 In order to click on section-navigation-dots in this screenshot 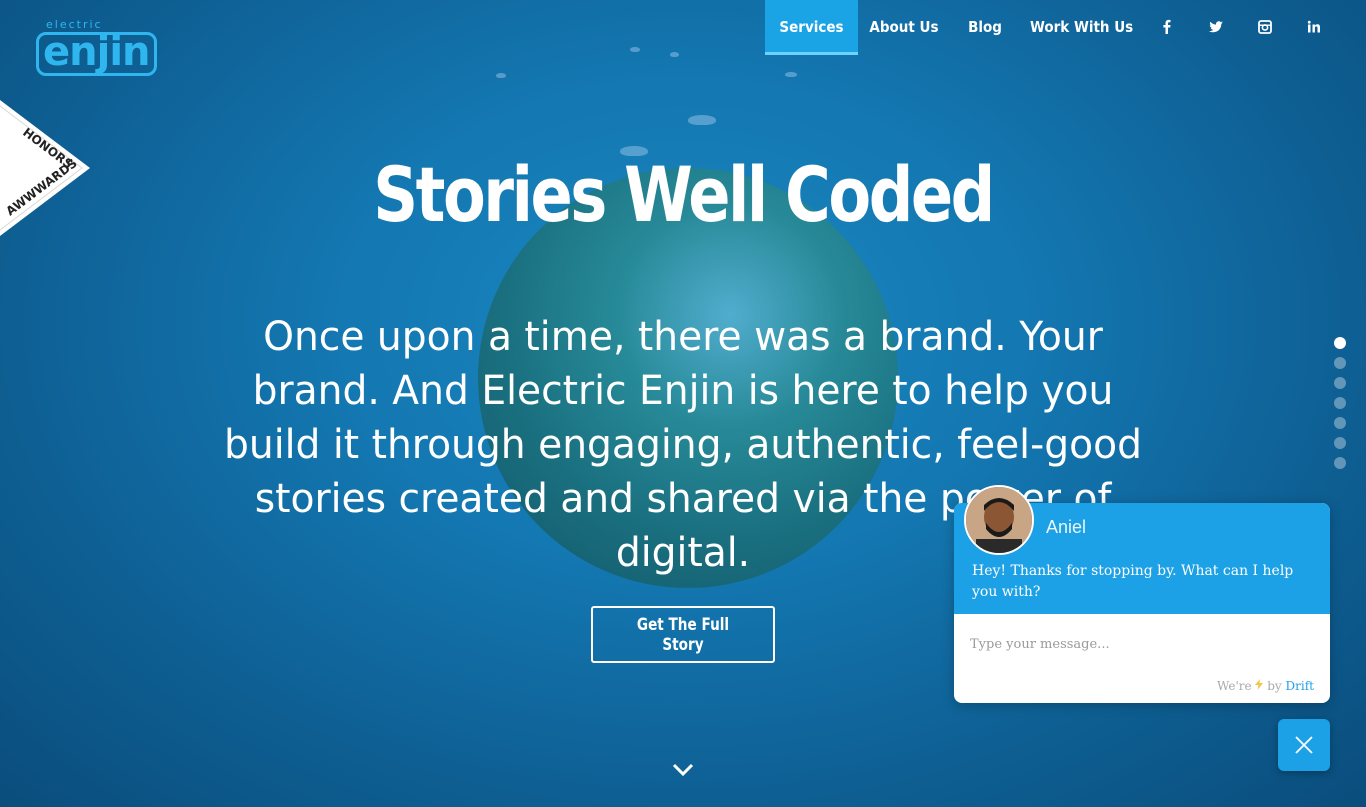, I will do `click(1340, 407)`.